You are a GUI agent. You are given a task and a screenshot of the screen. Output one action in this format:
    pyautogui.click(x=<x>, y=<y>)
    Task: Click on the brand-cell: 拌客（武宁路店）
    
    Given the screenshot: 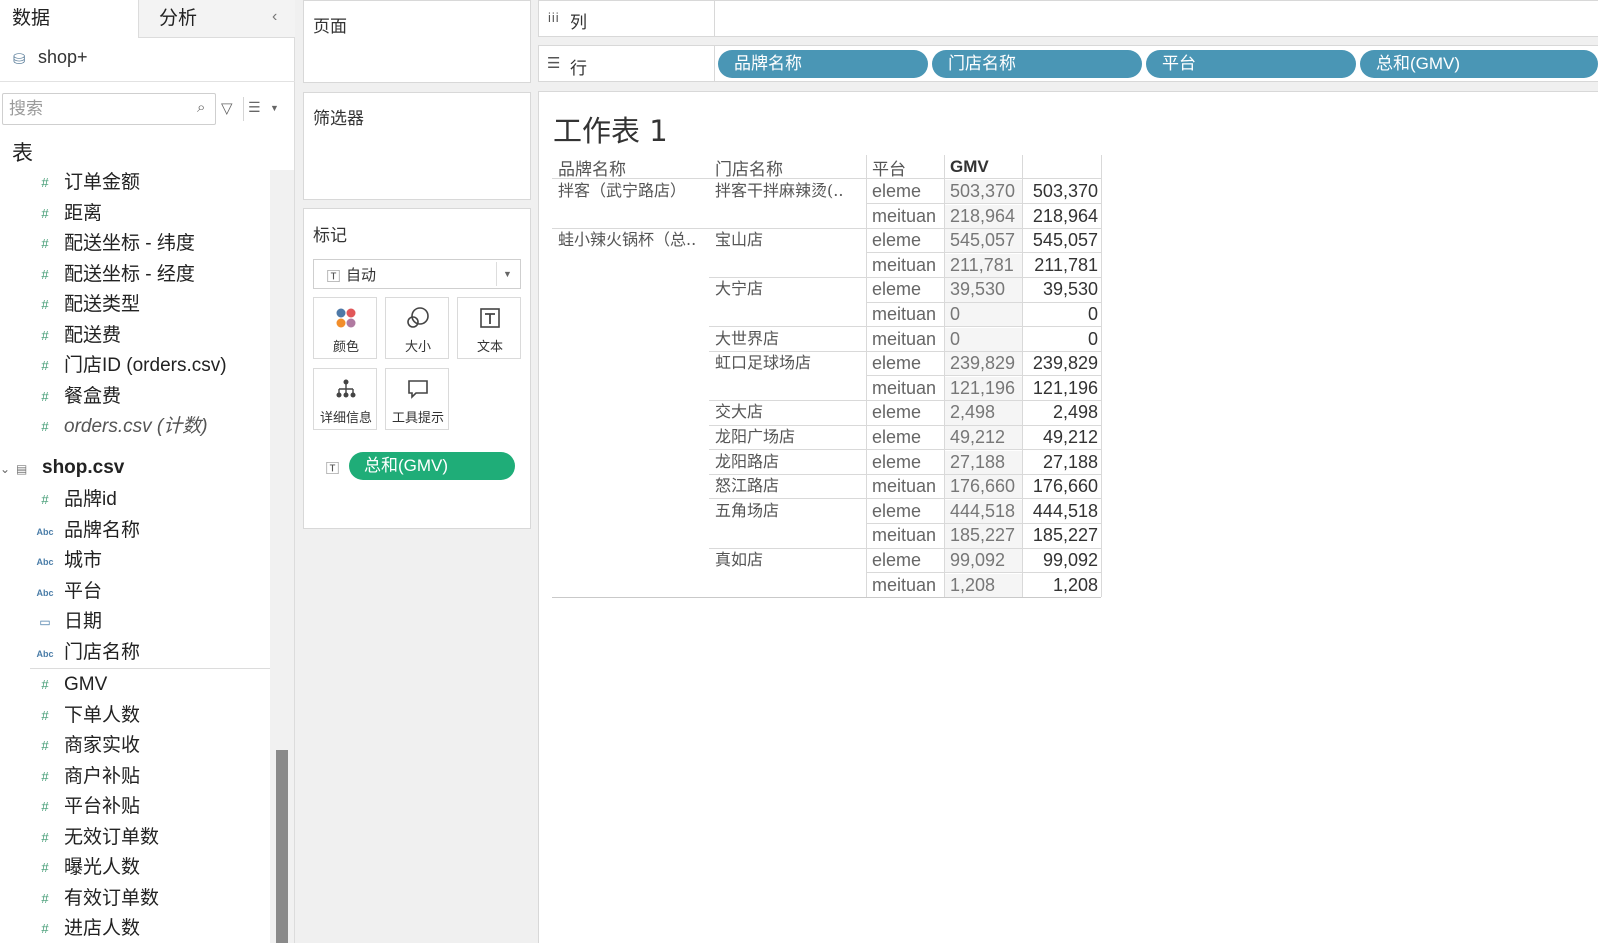 What is the action you would take?
    pyautogui.click(x=622, y=191)
    